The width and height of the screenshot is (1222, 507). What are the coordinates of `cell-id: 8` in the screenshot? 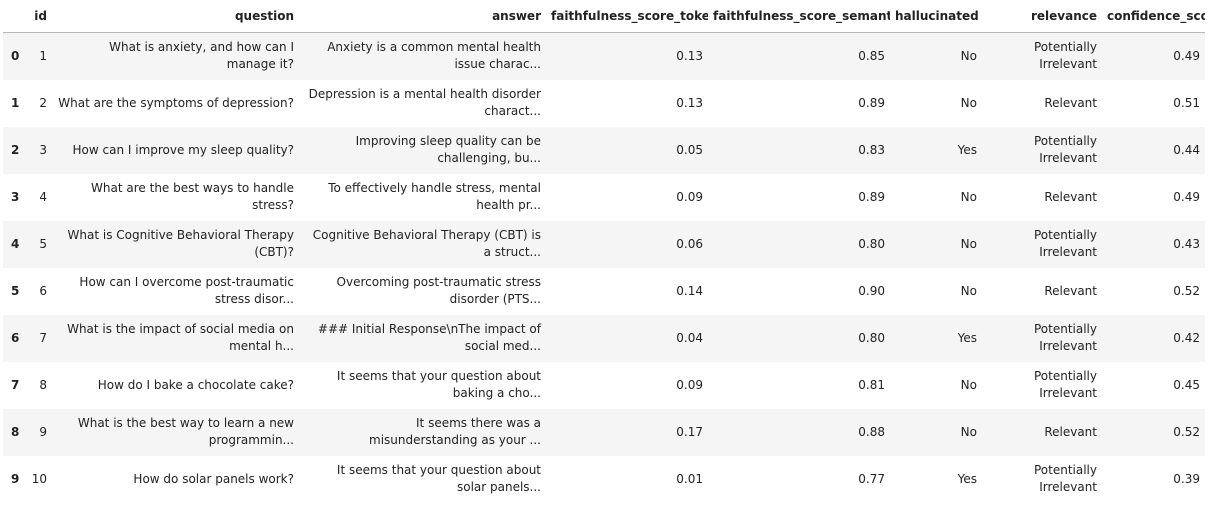 It's located at (43, 384).